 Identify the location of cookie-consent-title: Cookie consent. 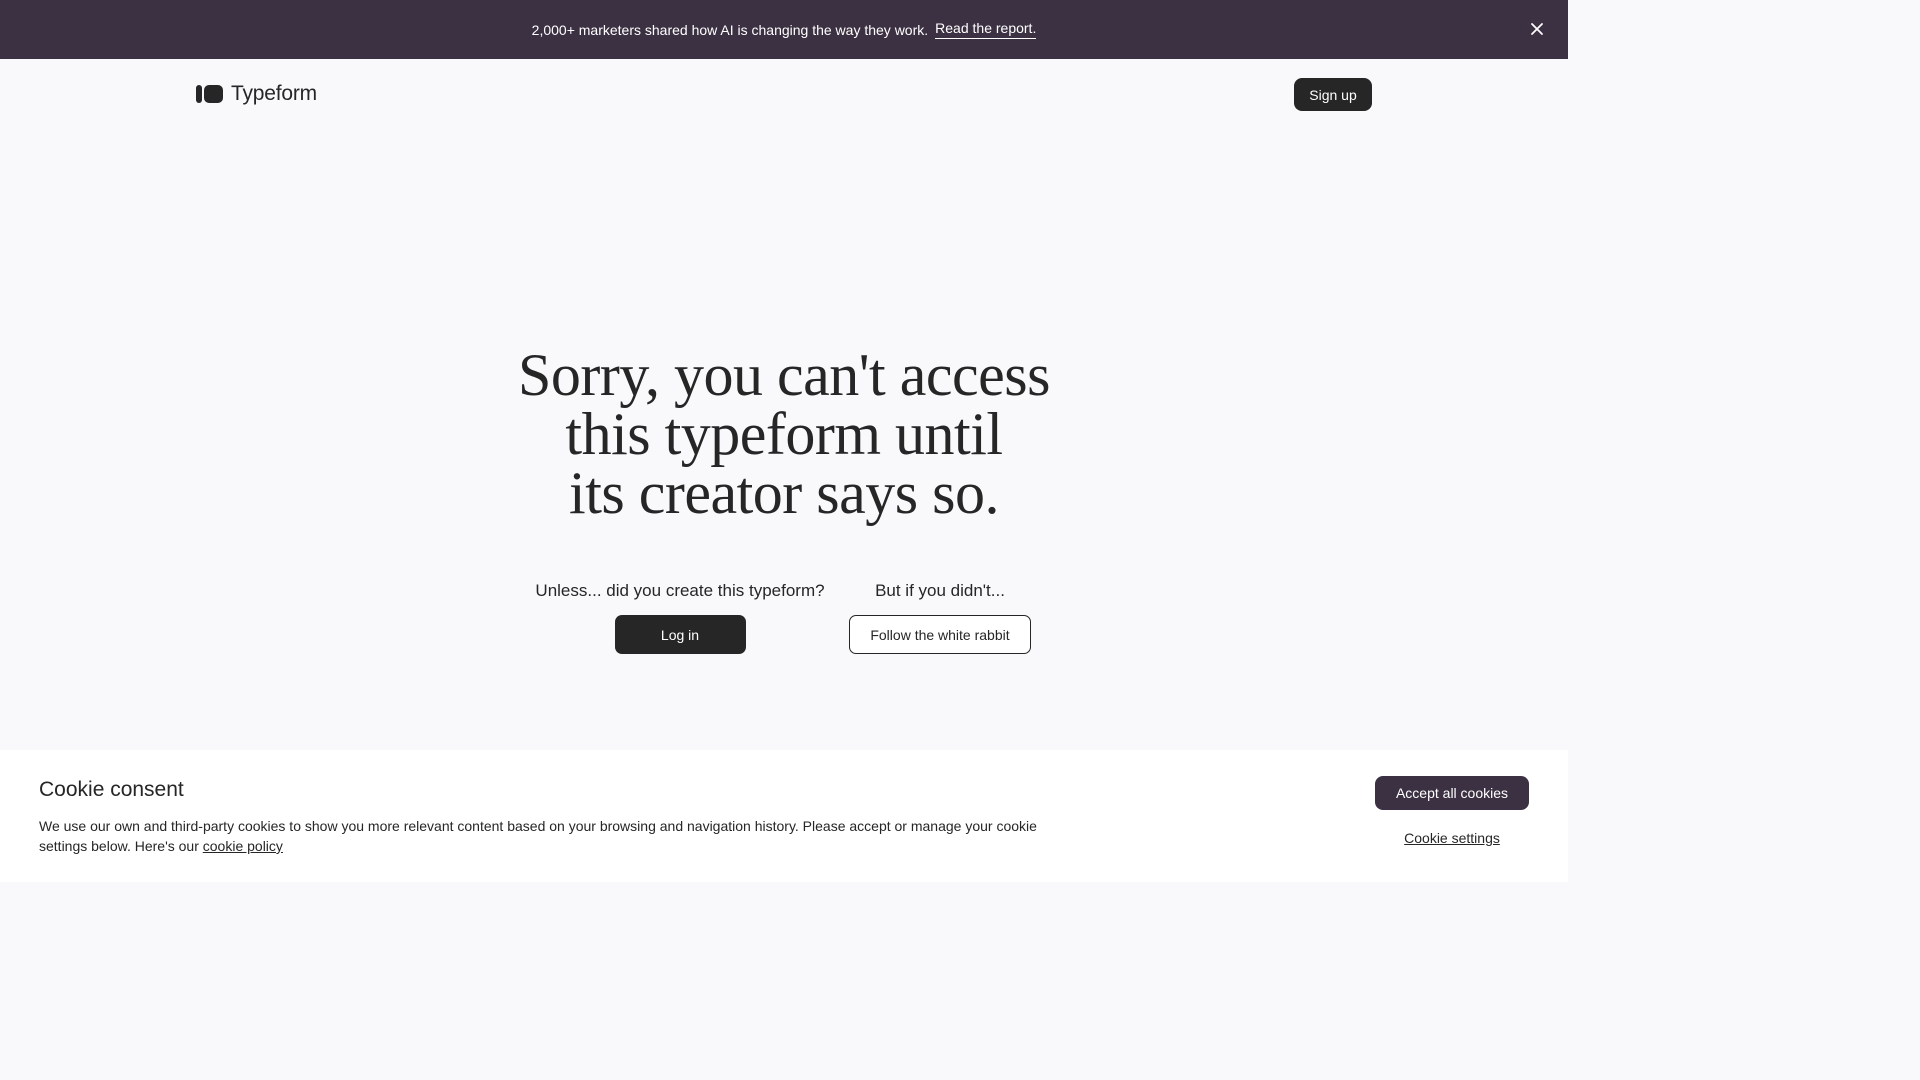
(111, 789).